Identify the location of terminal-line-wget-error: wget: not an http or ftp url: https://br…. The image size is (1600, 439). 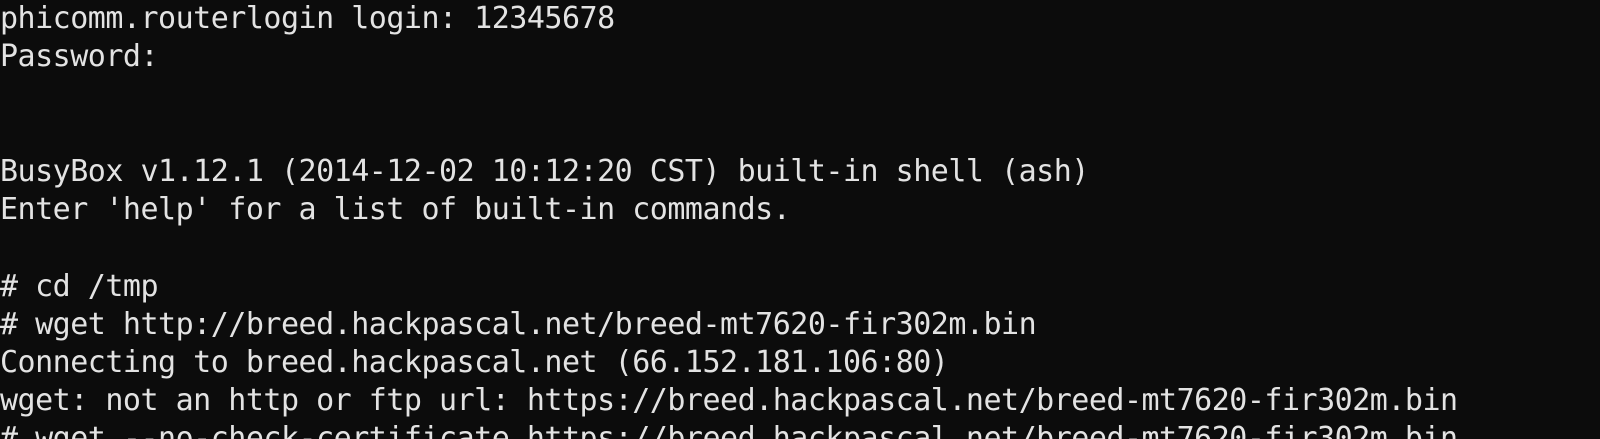
(729, 400).